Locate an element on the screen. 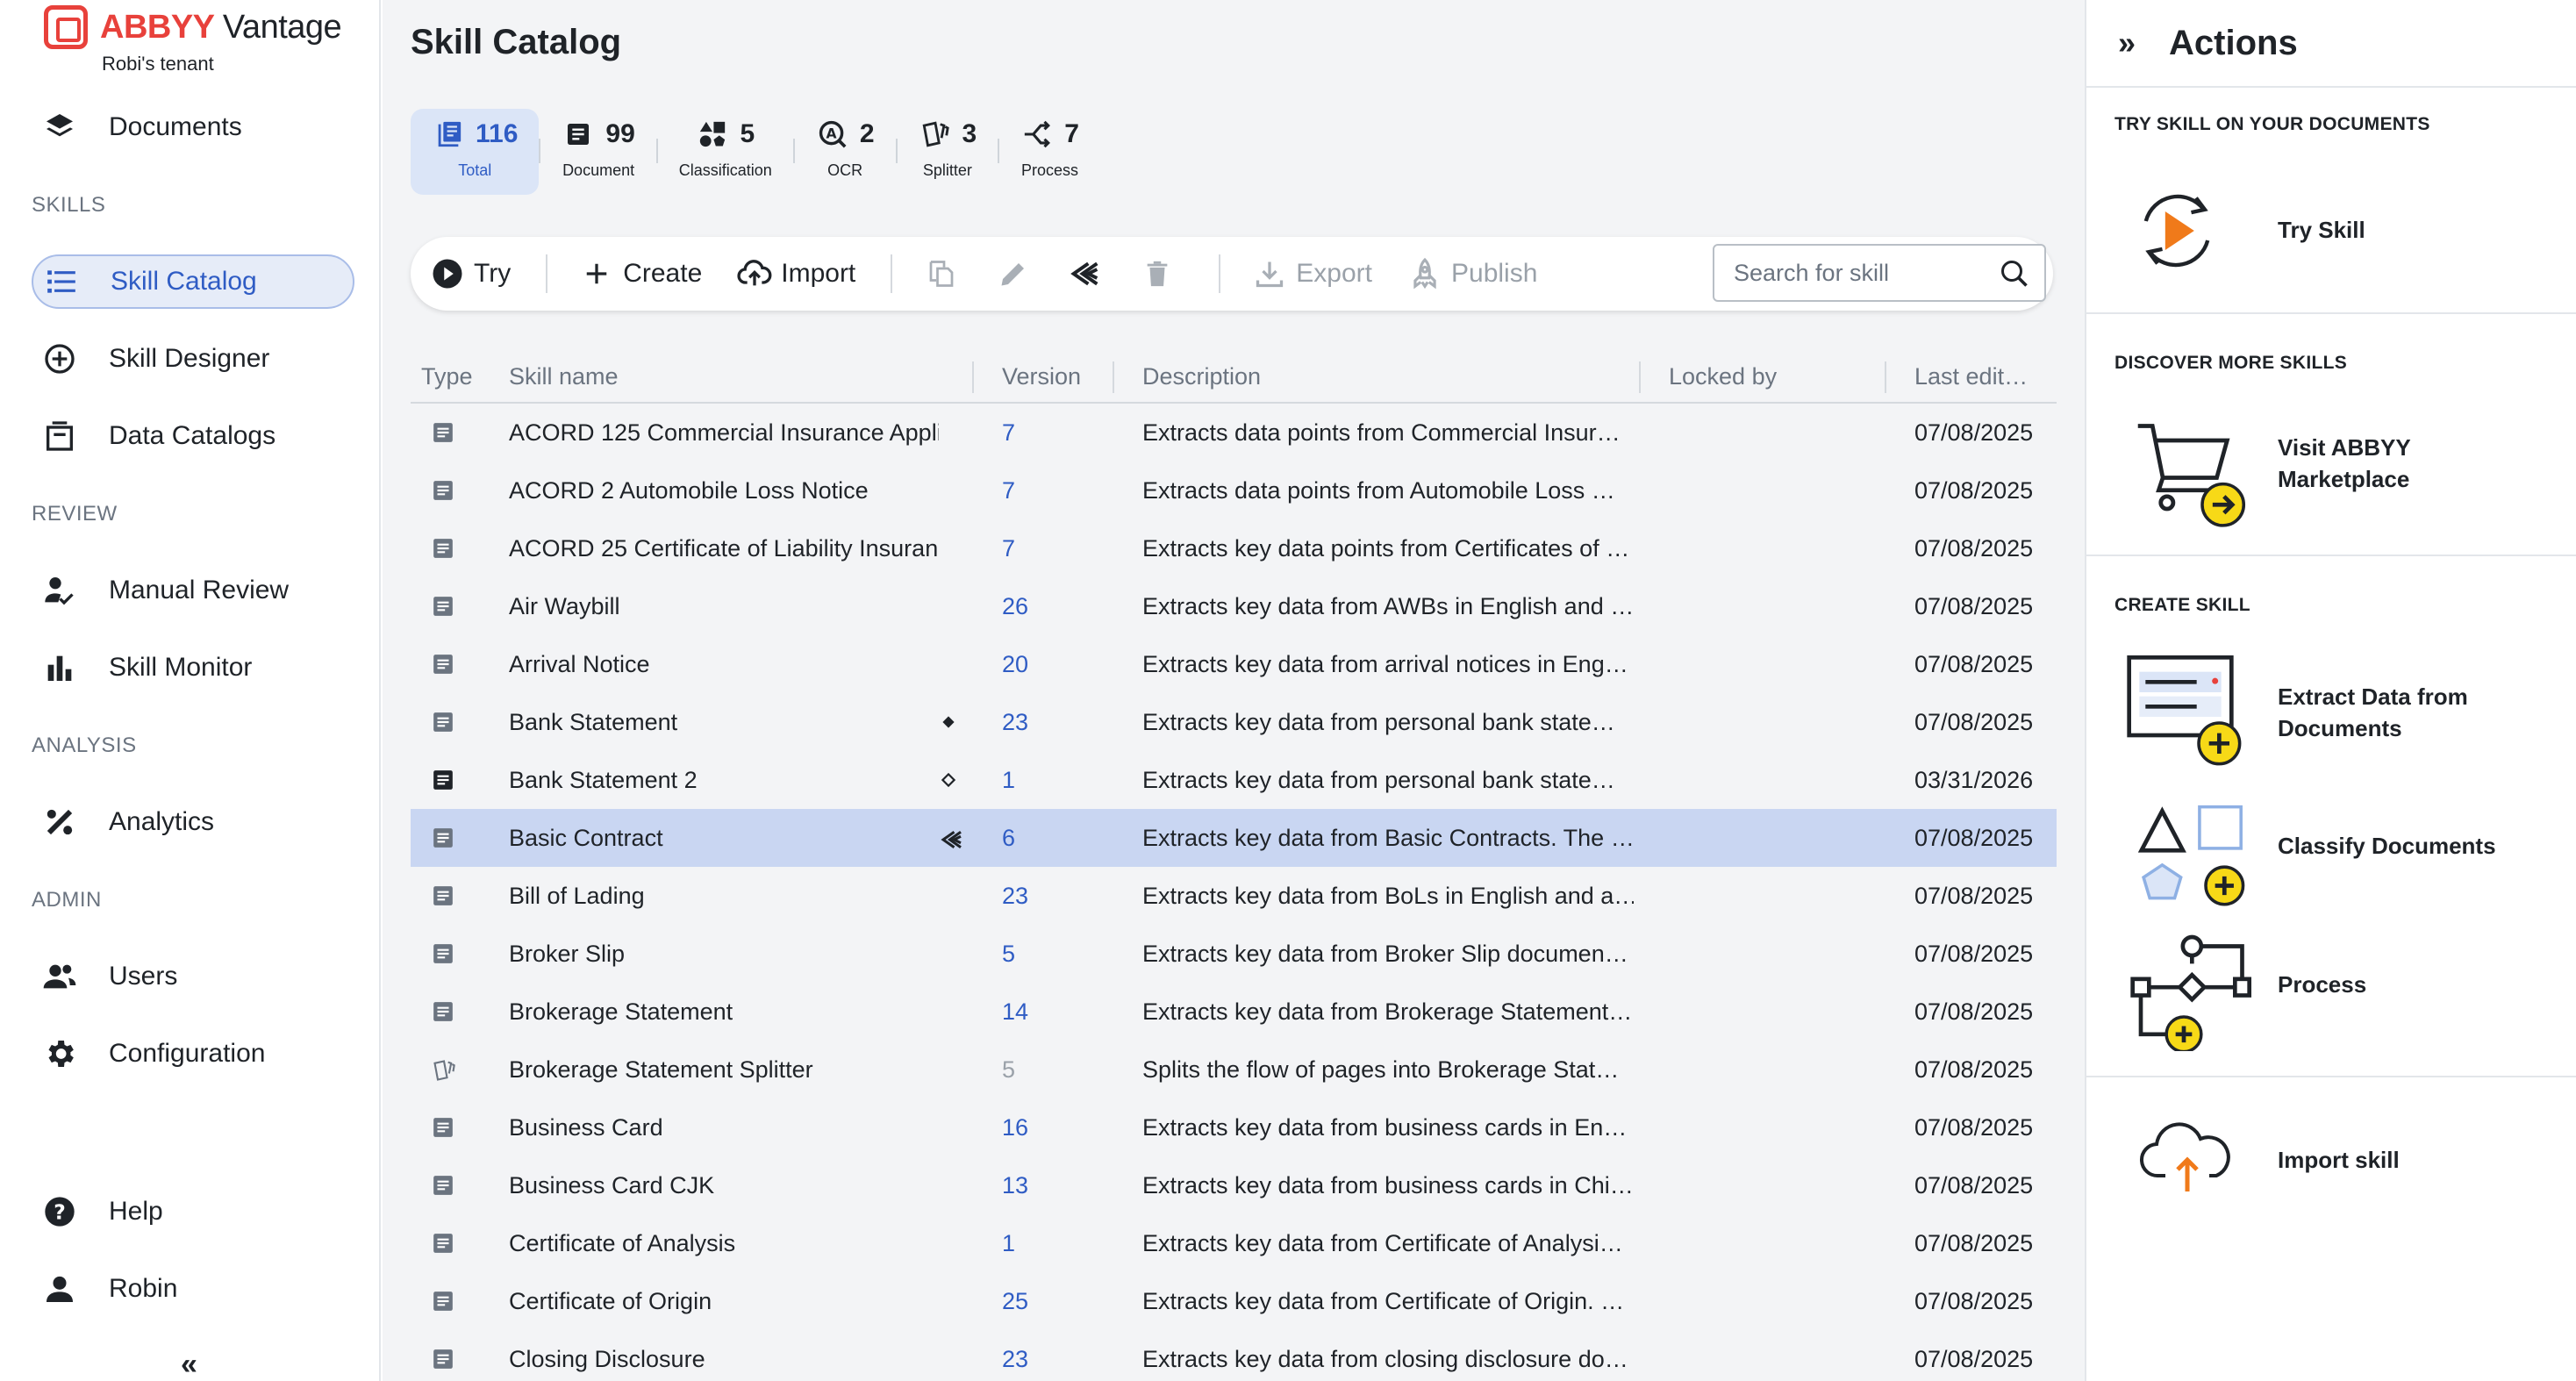 This screenshot has height=1381, width=2576. last-edit-cell: 07/08/2025 is located at coordinates (1974, 1301).